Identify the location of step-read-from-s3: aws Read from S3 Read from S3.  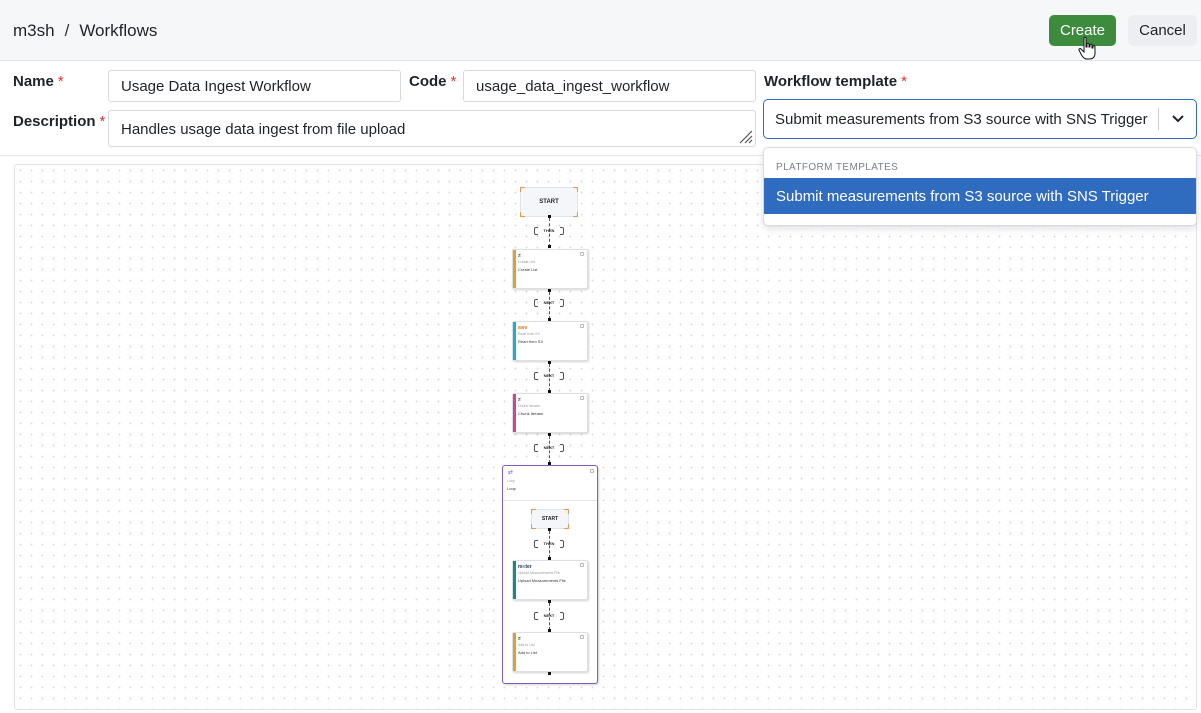
(550, 341).